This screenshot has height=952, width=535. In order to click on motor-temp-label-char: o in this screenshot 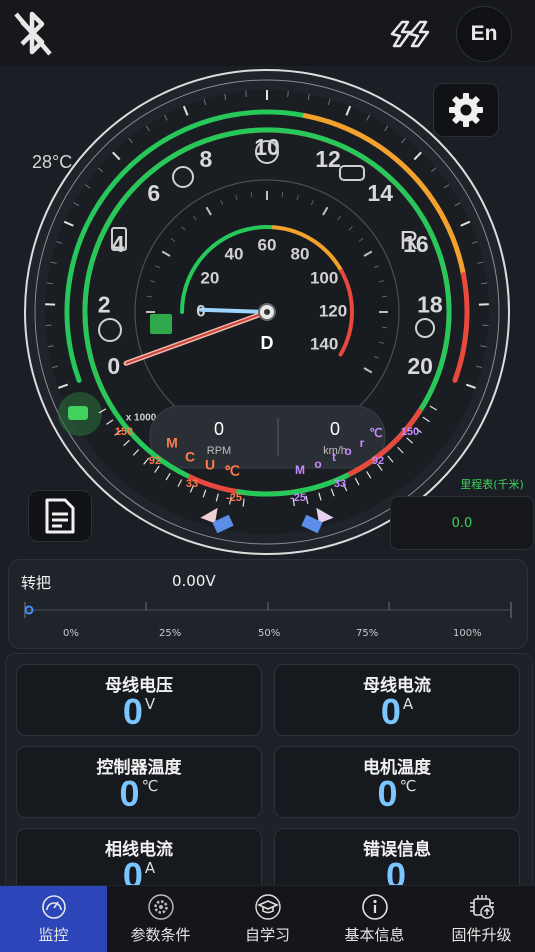, I will do `click(347, 451)`.